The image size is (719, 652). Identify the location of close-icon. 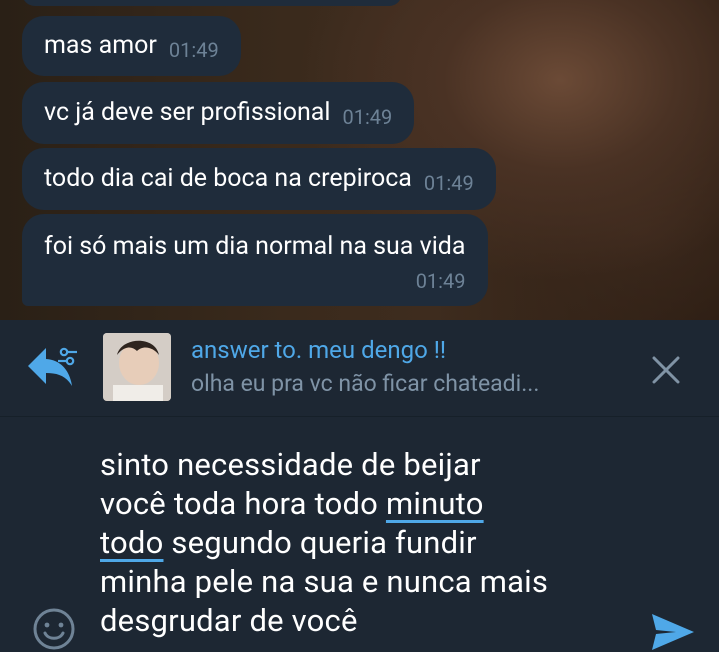
(666, 370).